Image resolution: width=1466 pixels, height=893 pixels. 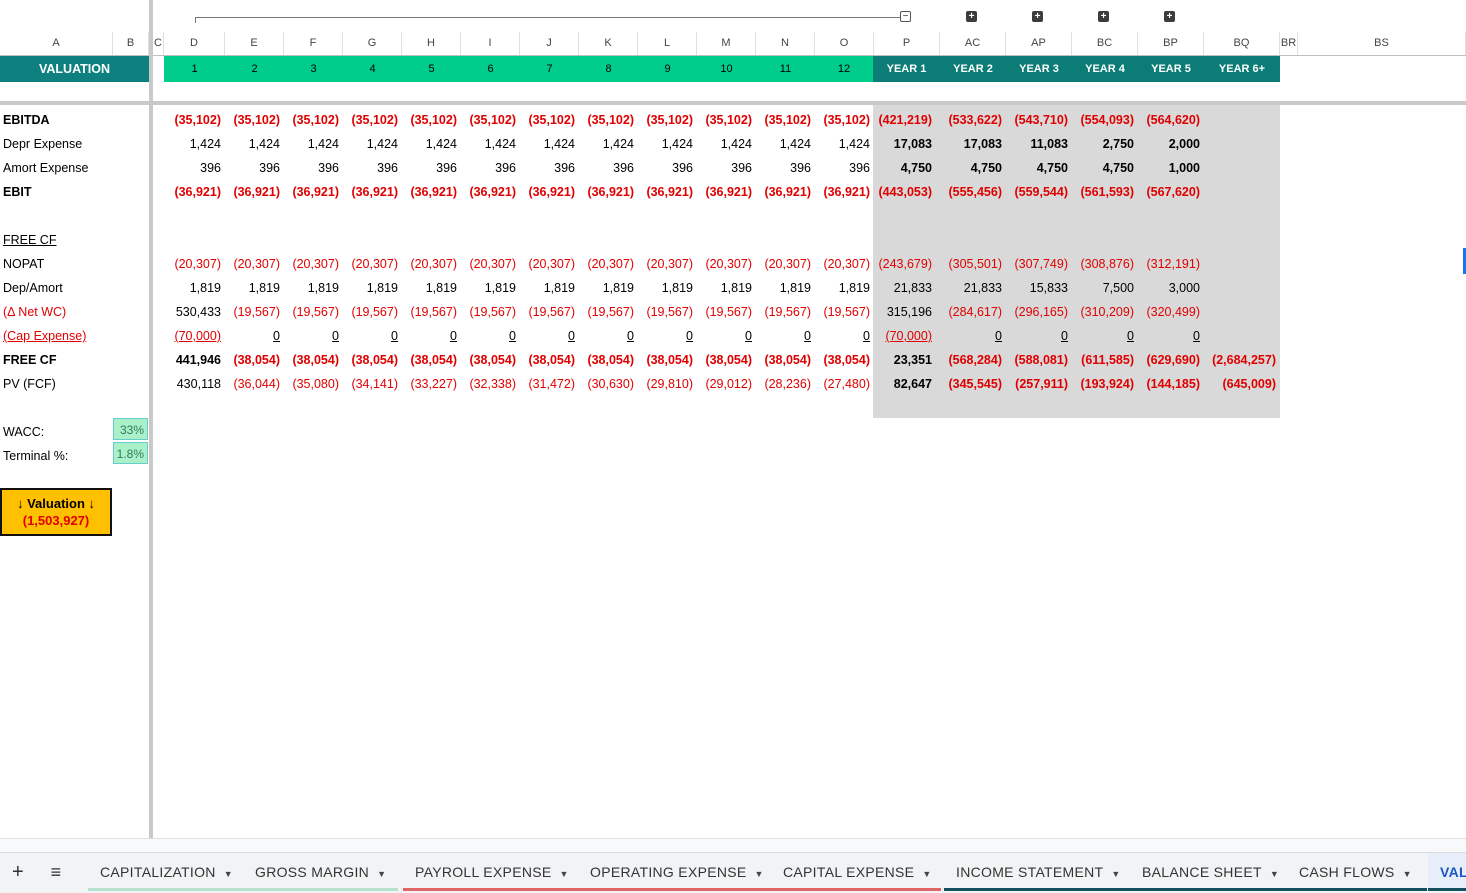 I want to click on col-header-br: BR, so click(x=1289, y=43).